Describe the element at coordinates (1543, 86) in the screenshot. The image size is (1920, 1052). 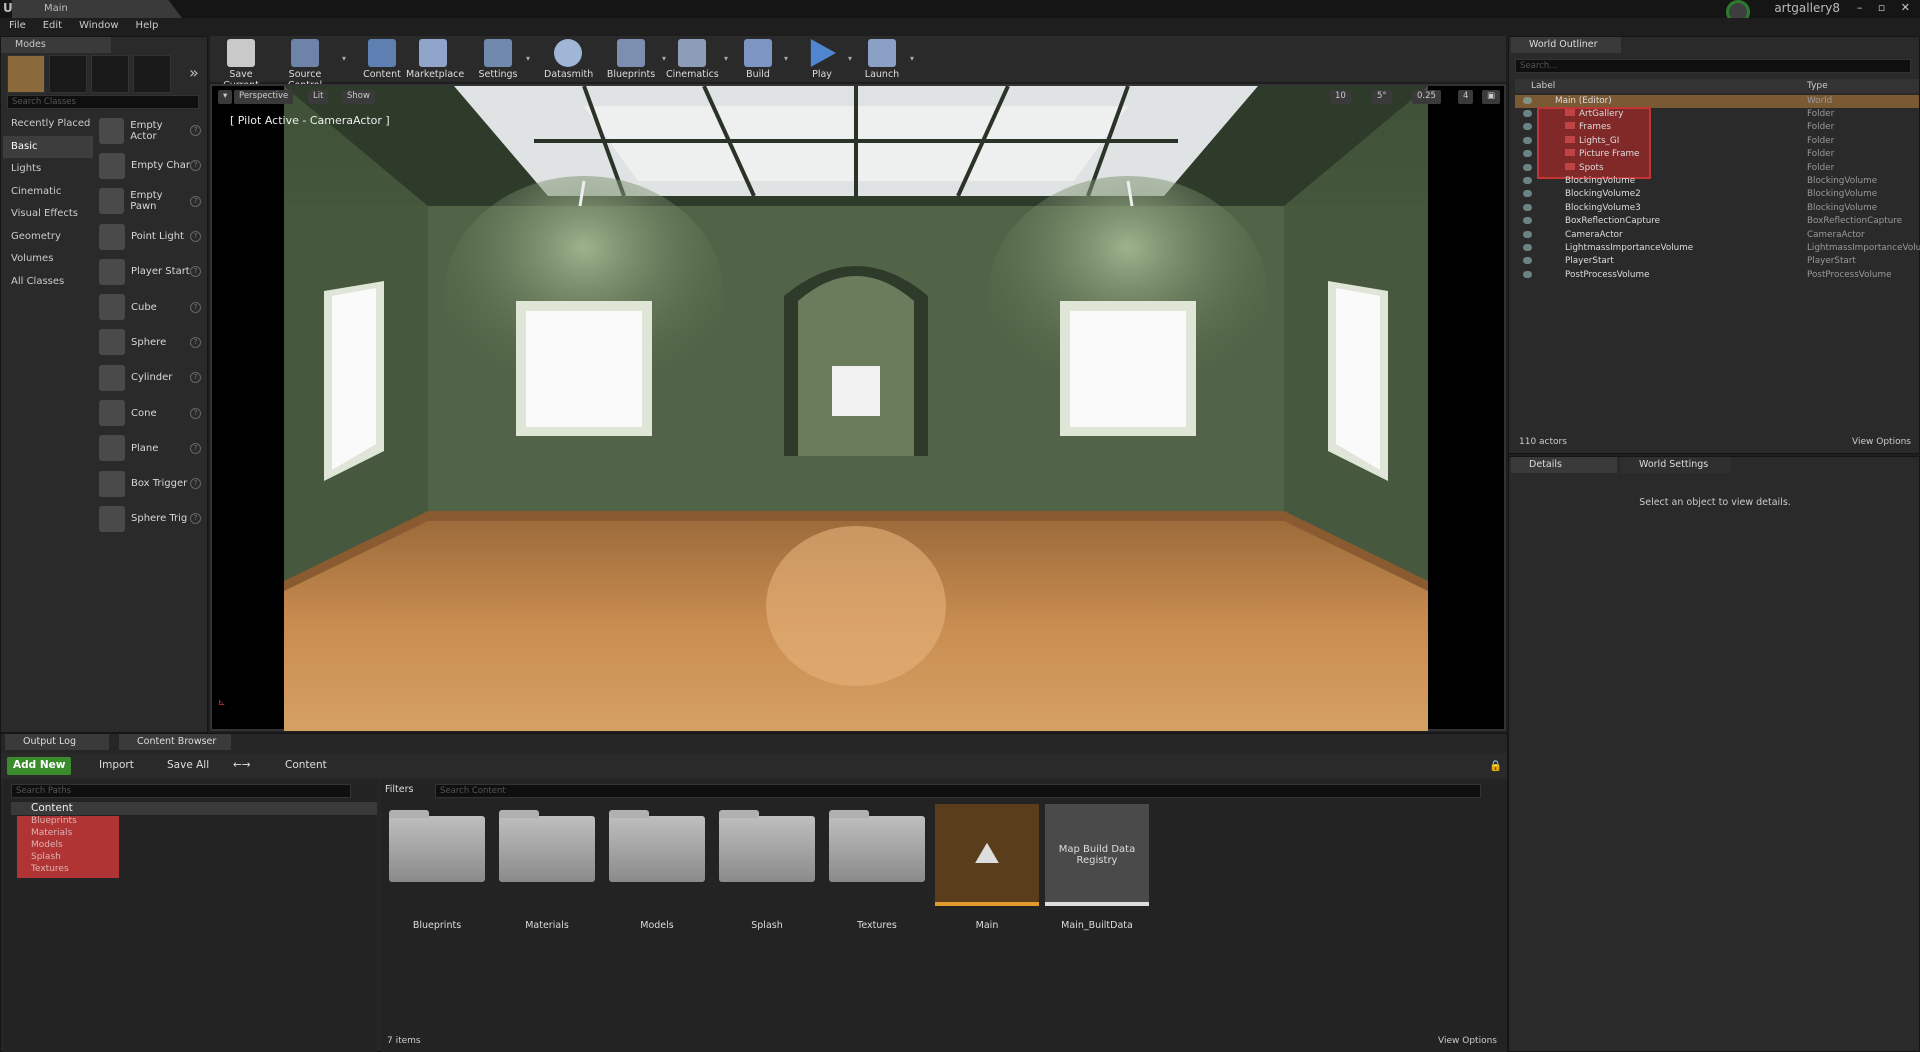
I see `label-column-header: Label` at that location.